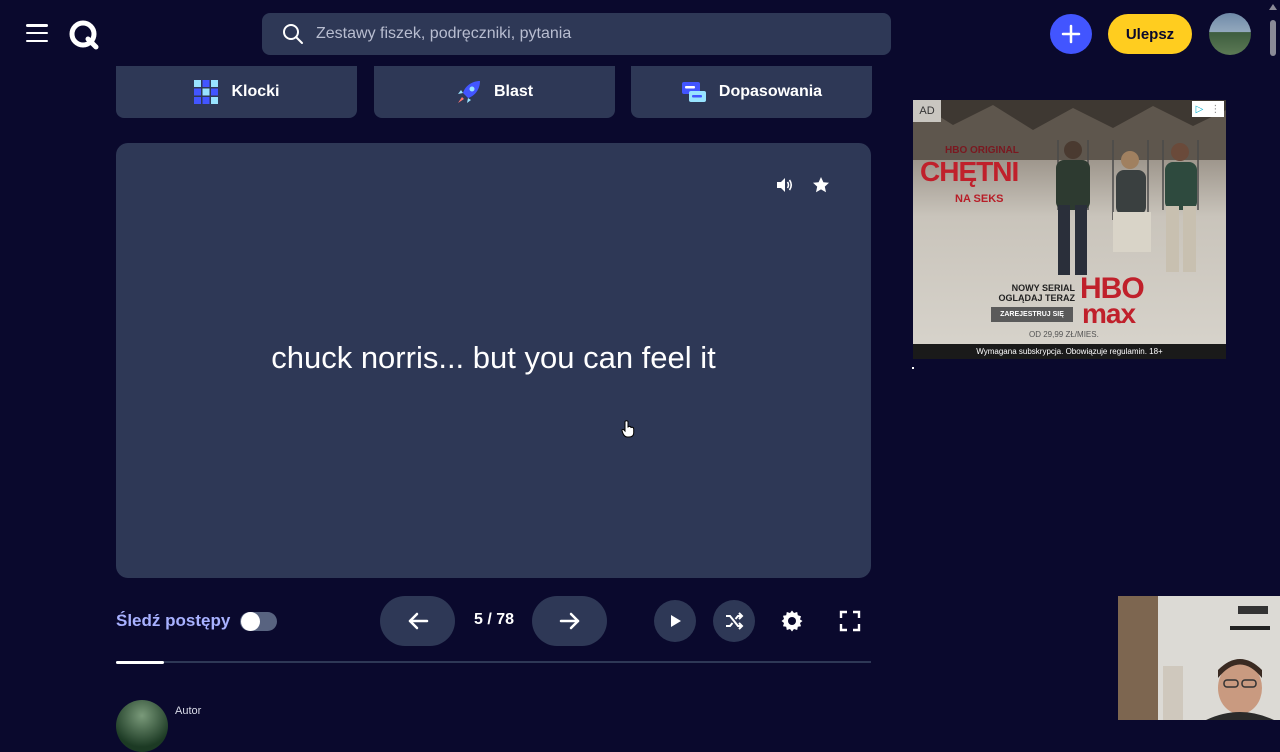 The width and height of the screenshot is (1280, 752). I want to click on fullscreen-button, so click(850, 621).